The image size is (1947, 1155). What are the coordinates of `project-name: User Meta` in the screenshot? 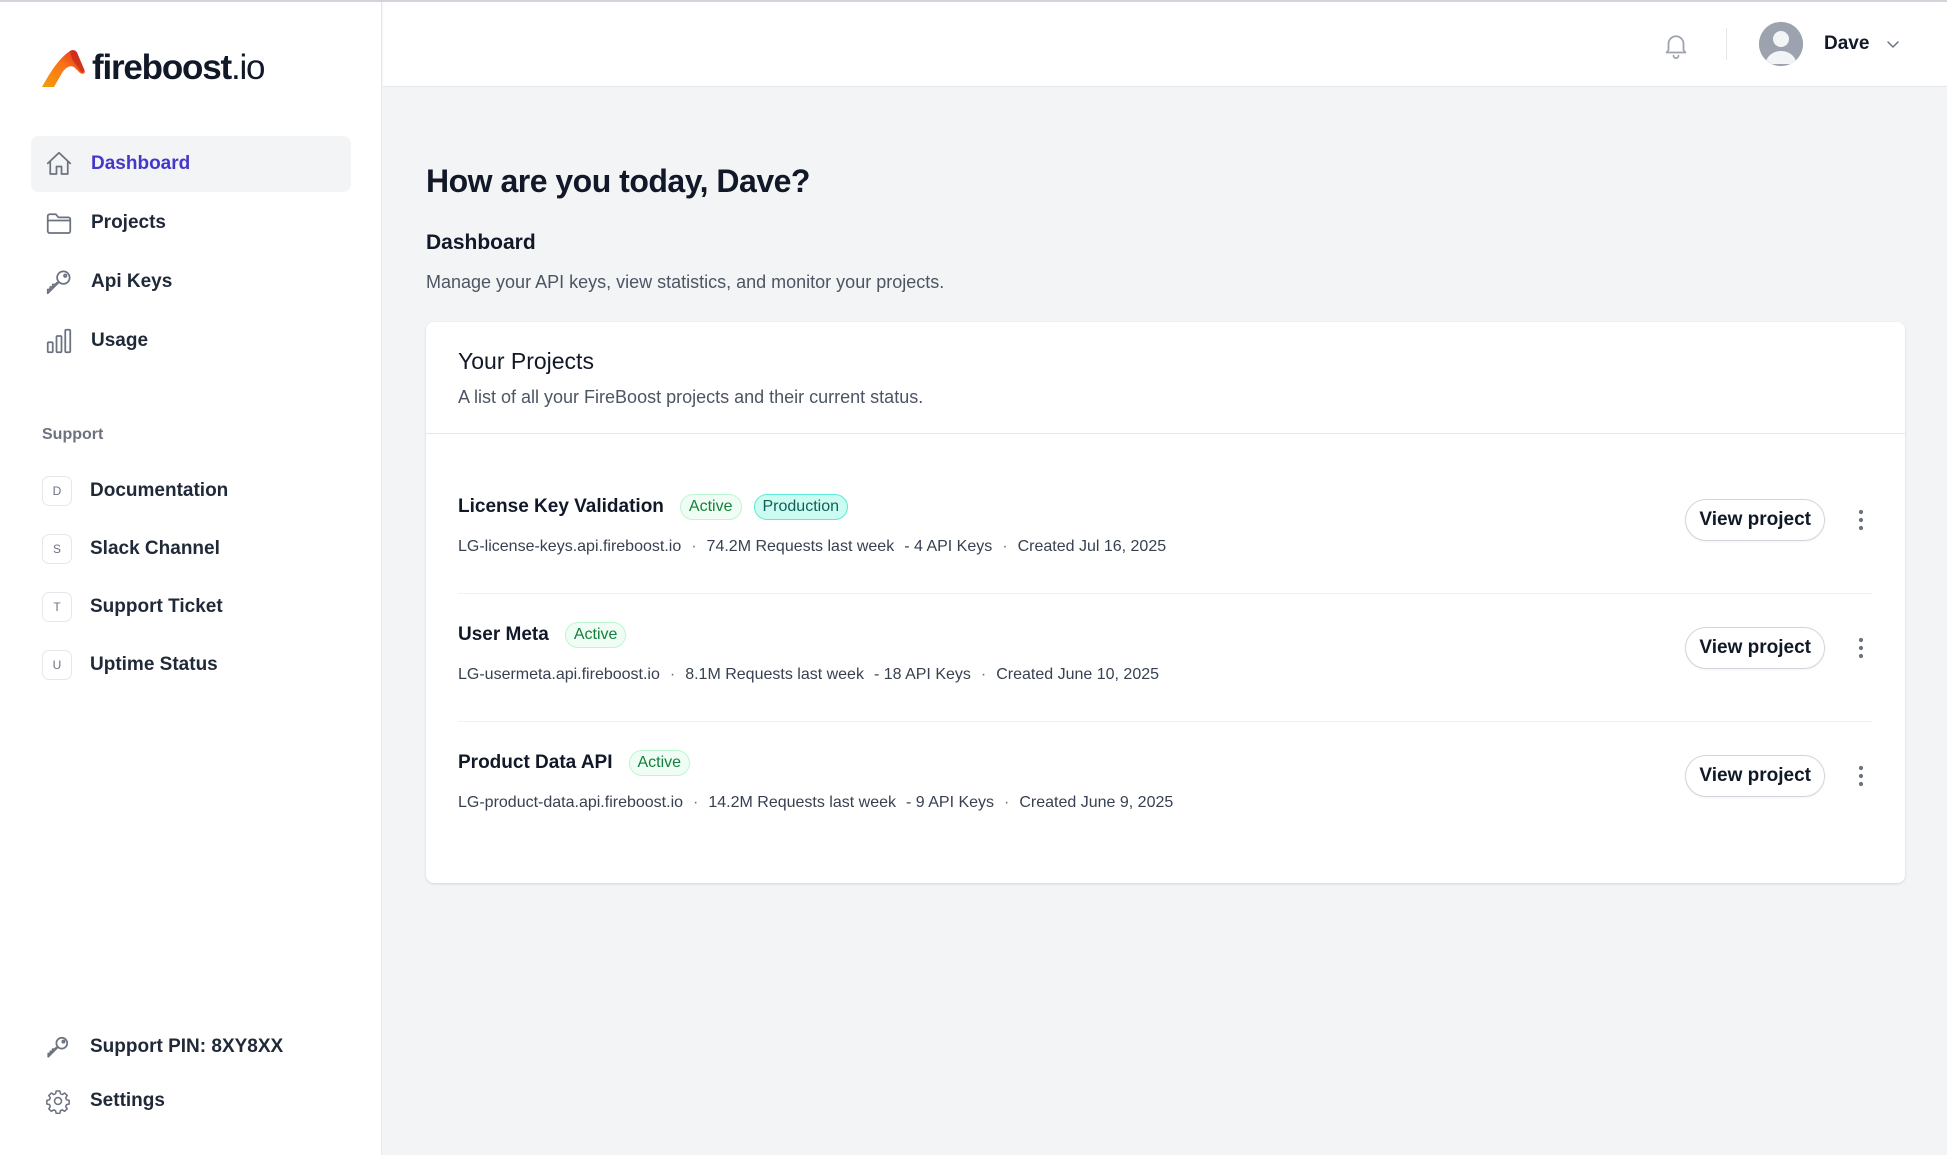 It's located at (503, 634).